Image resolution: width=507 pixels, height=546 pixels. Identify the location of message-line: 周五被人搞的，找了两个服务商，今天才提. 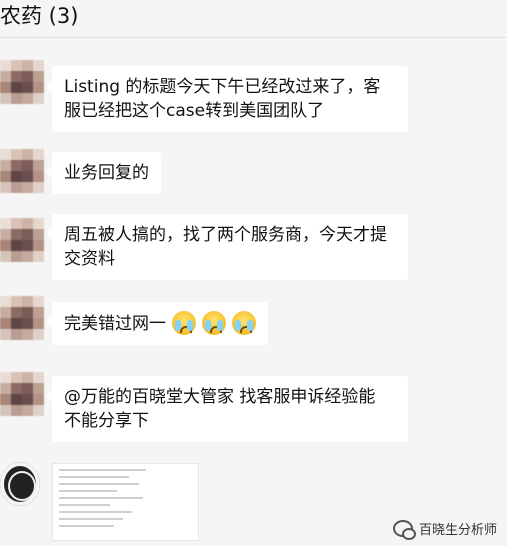
(225, 235).